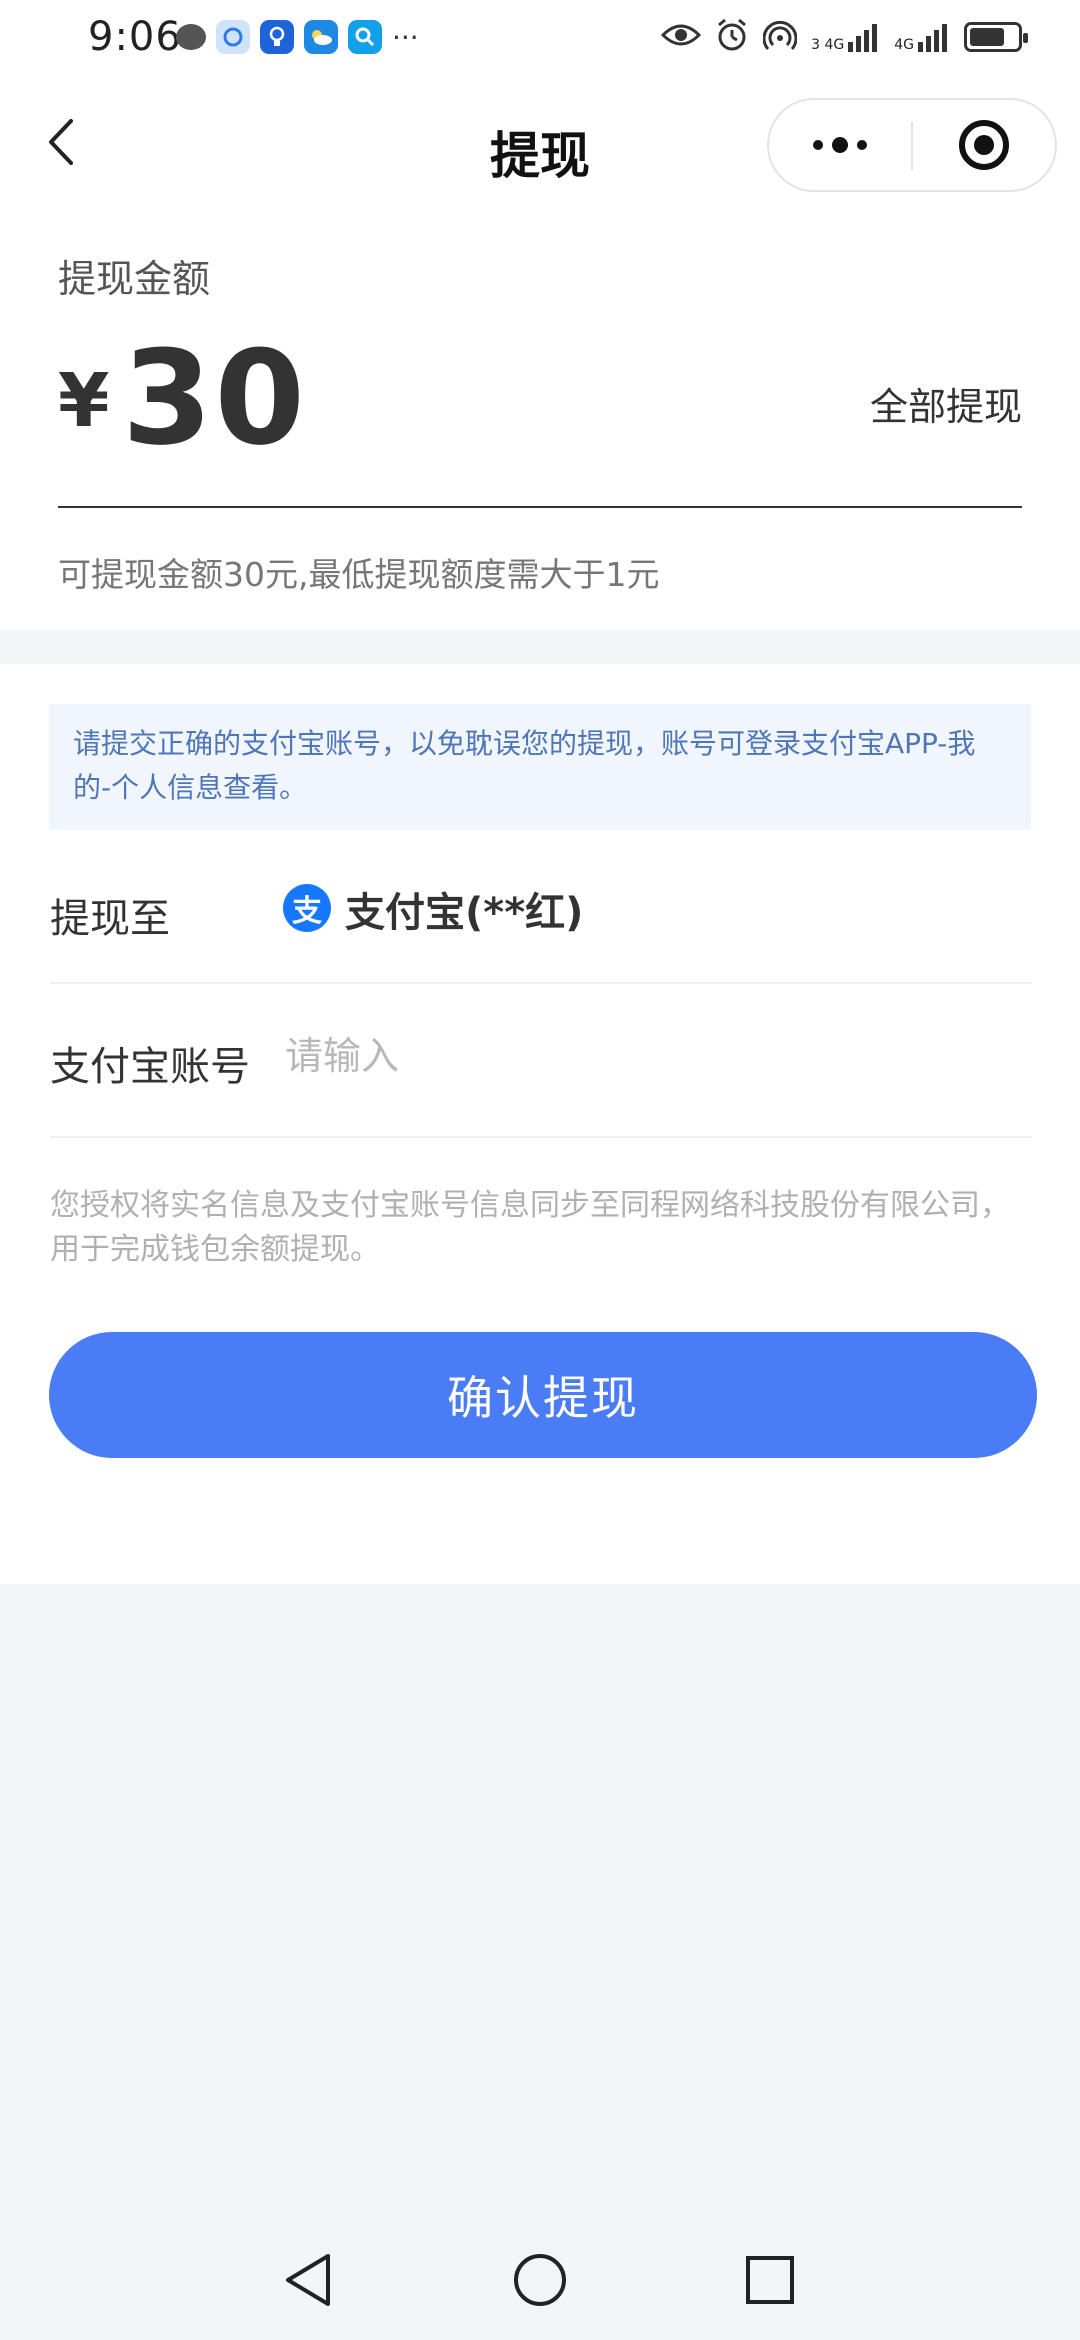 The image size is (1080, 2340). What do you see at coordinates (191, 37) in the screenshot?
I see `message-icon` at bounding box center [191, 37].